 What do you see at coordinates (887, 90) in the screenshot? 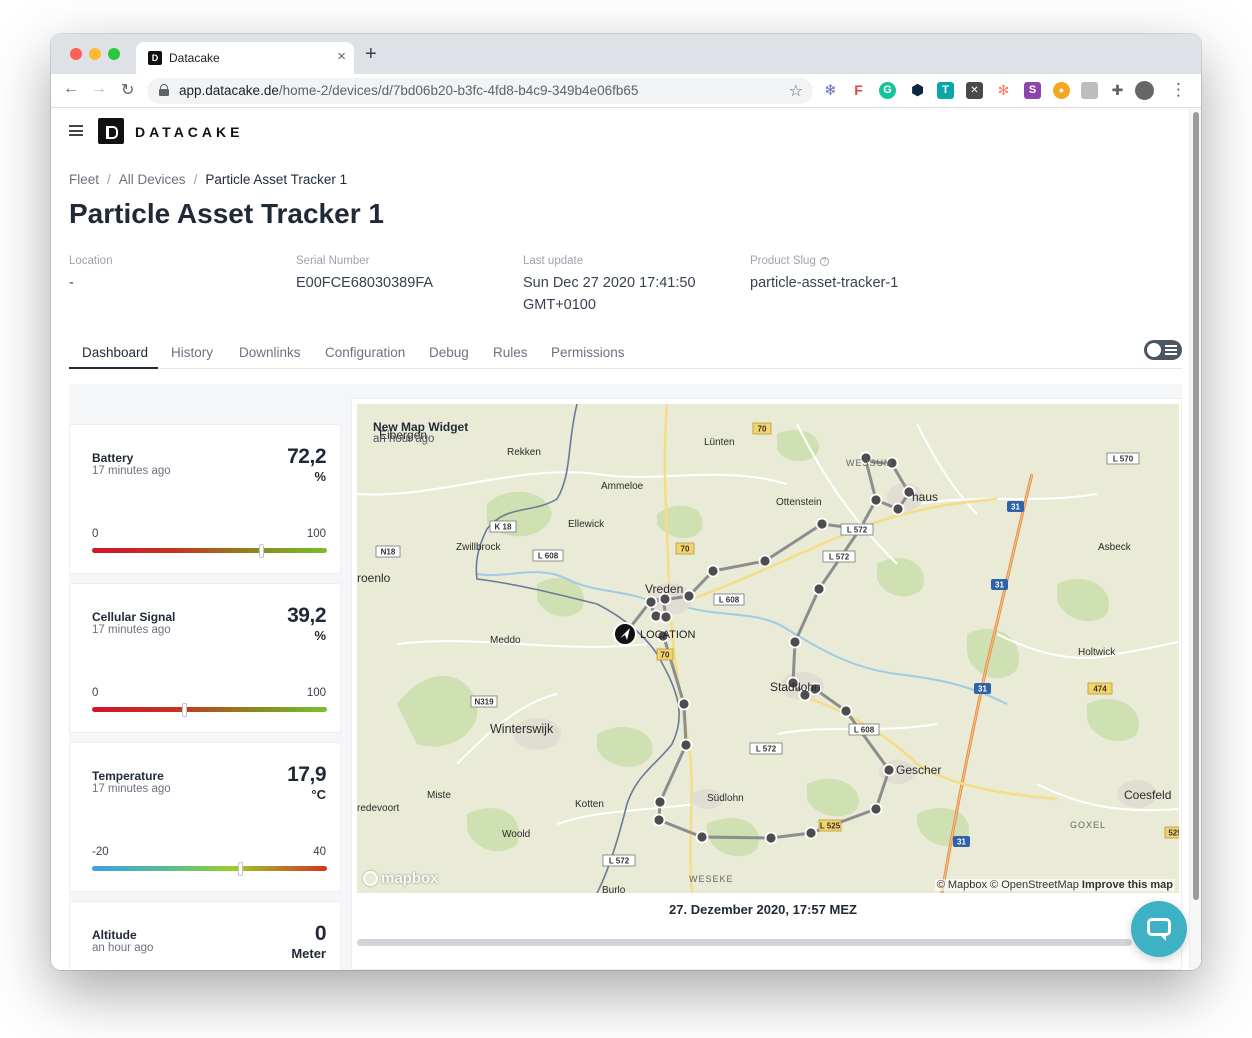
I see `grammarly-extension-icon: G` at bounding box center [887, 90].